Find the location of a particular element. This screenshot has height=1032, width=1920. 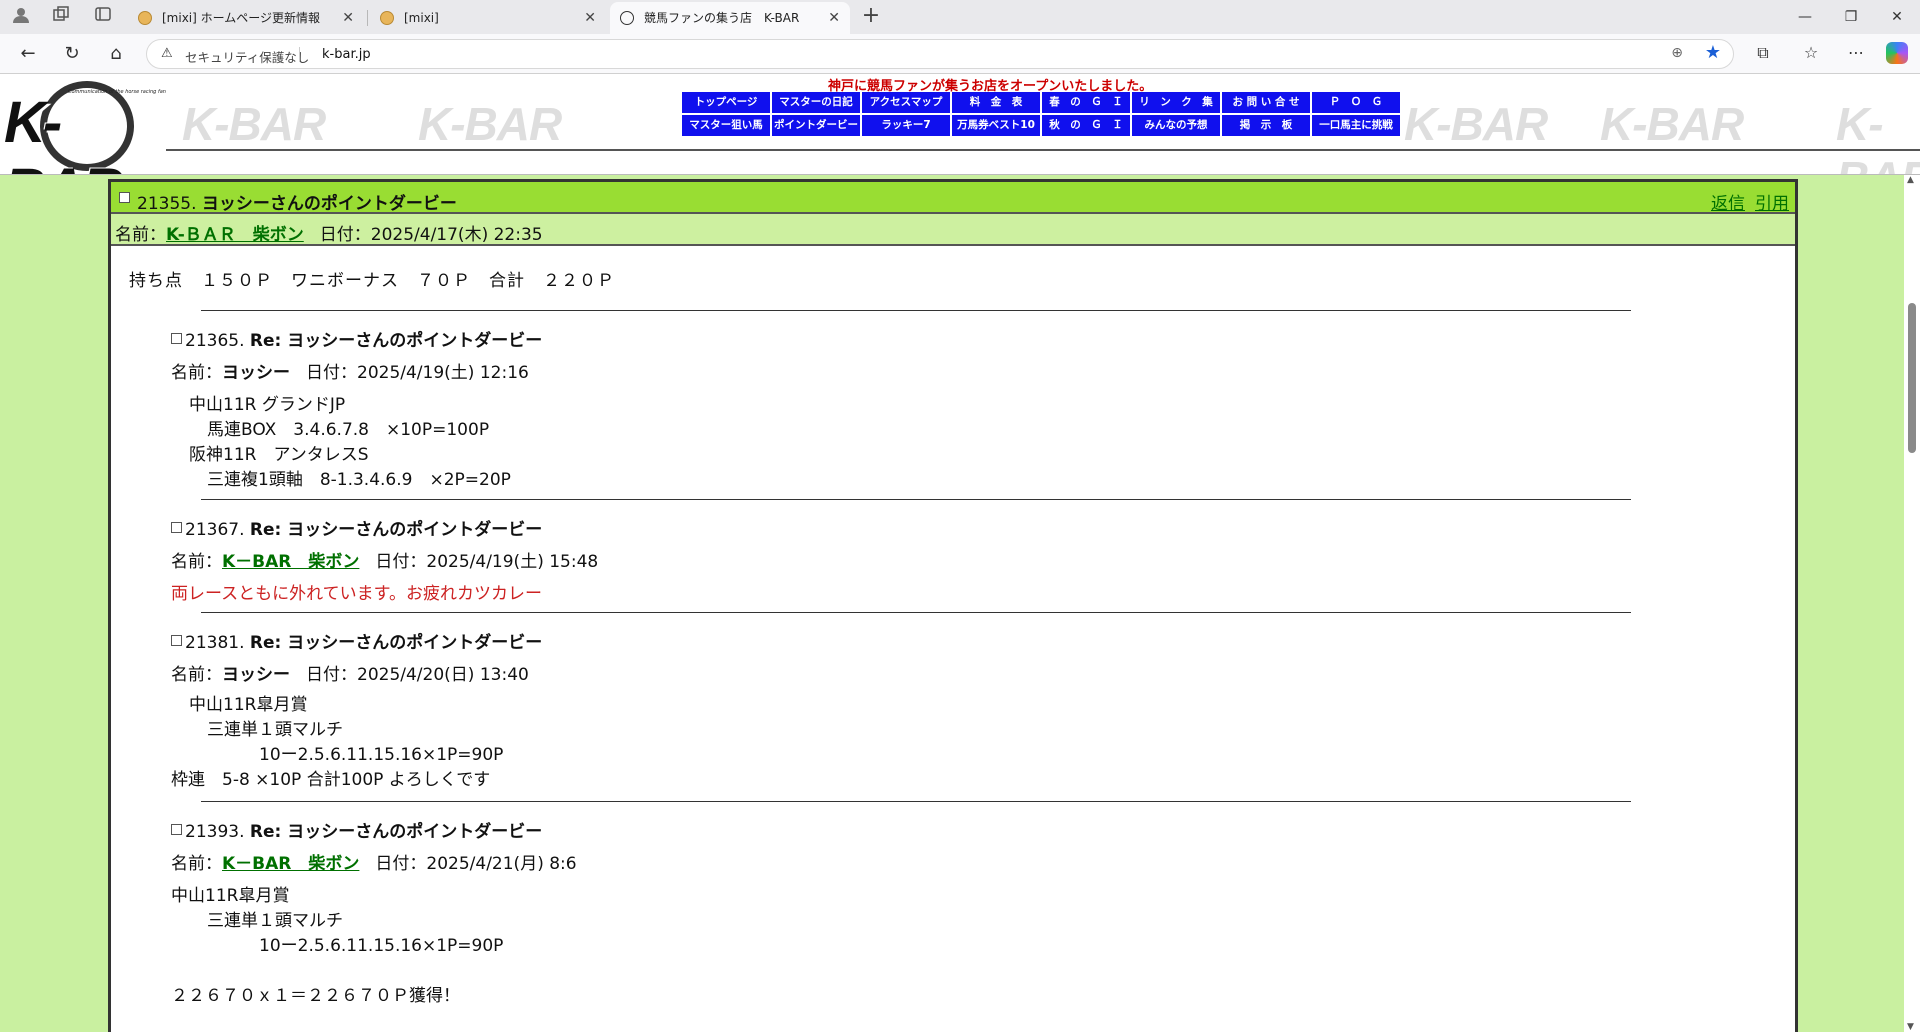

tab-mixi-updates: [mixi] ホームページ更新情報 ✕ is located at coordinates (246, 18).